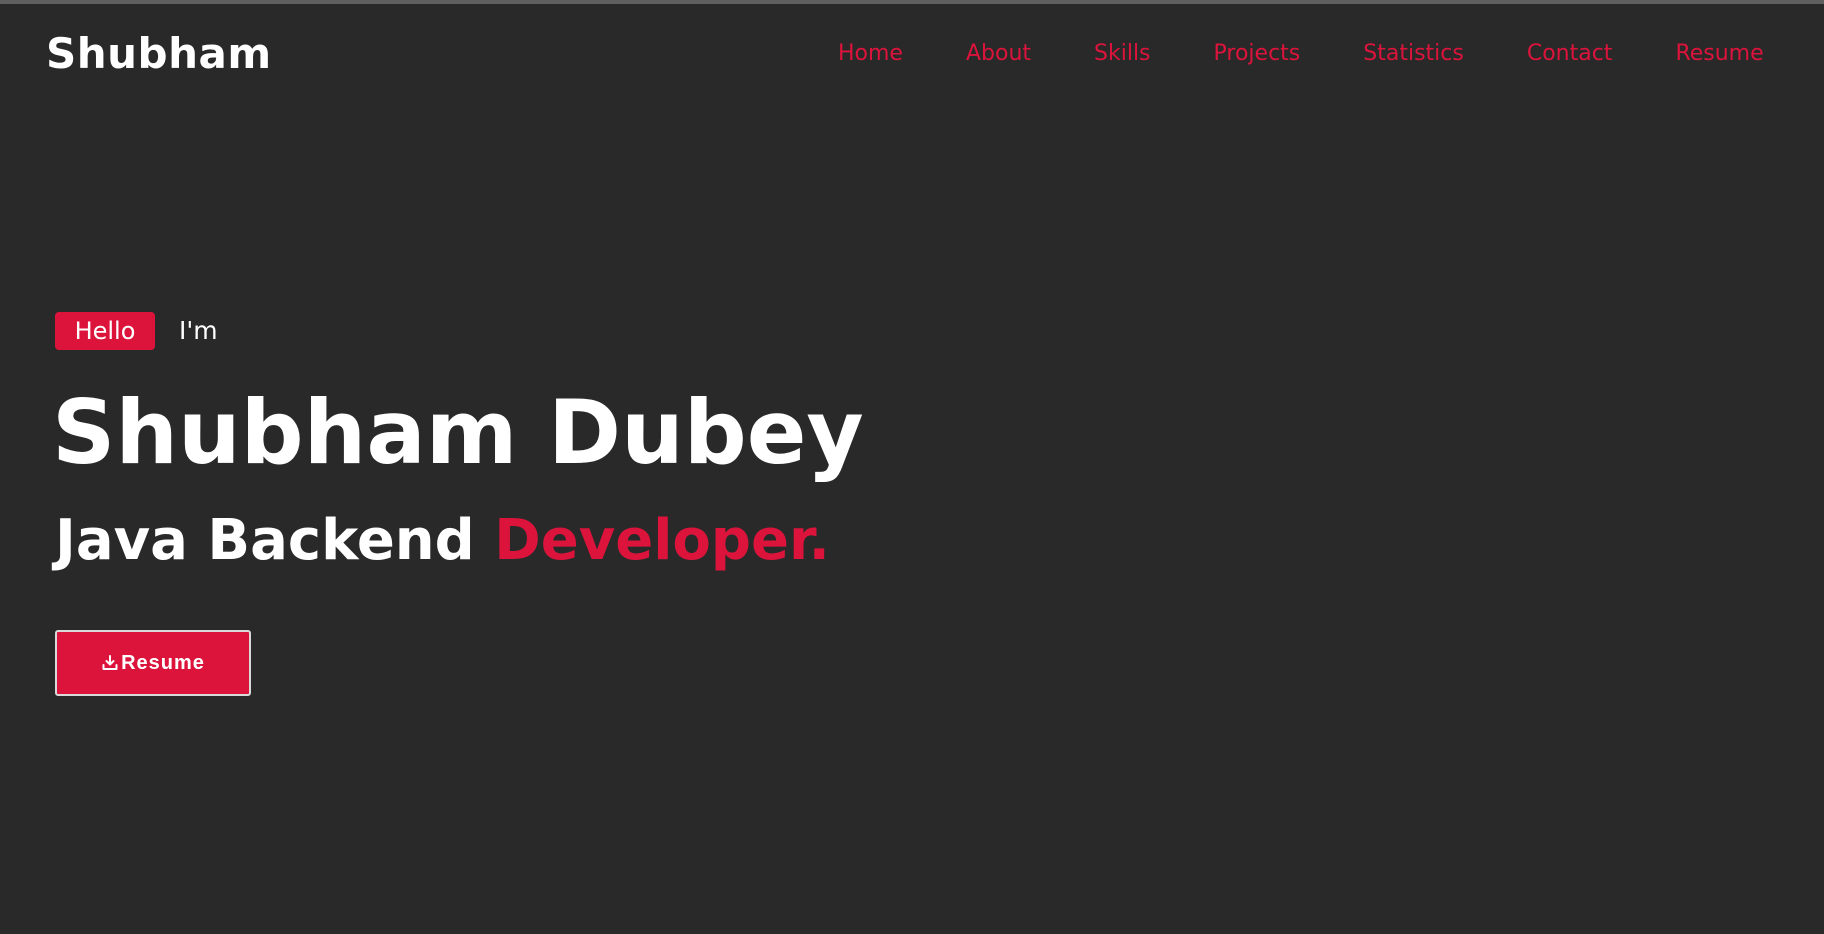 The height and width of the screenshot is (934, 1824). I want to click on nav-link-projects: Projects, so click(1257, 54).